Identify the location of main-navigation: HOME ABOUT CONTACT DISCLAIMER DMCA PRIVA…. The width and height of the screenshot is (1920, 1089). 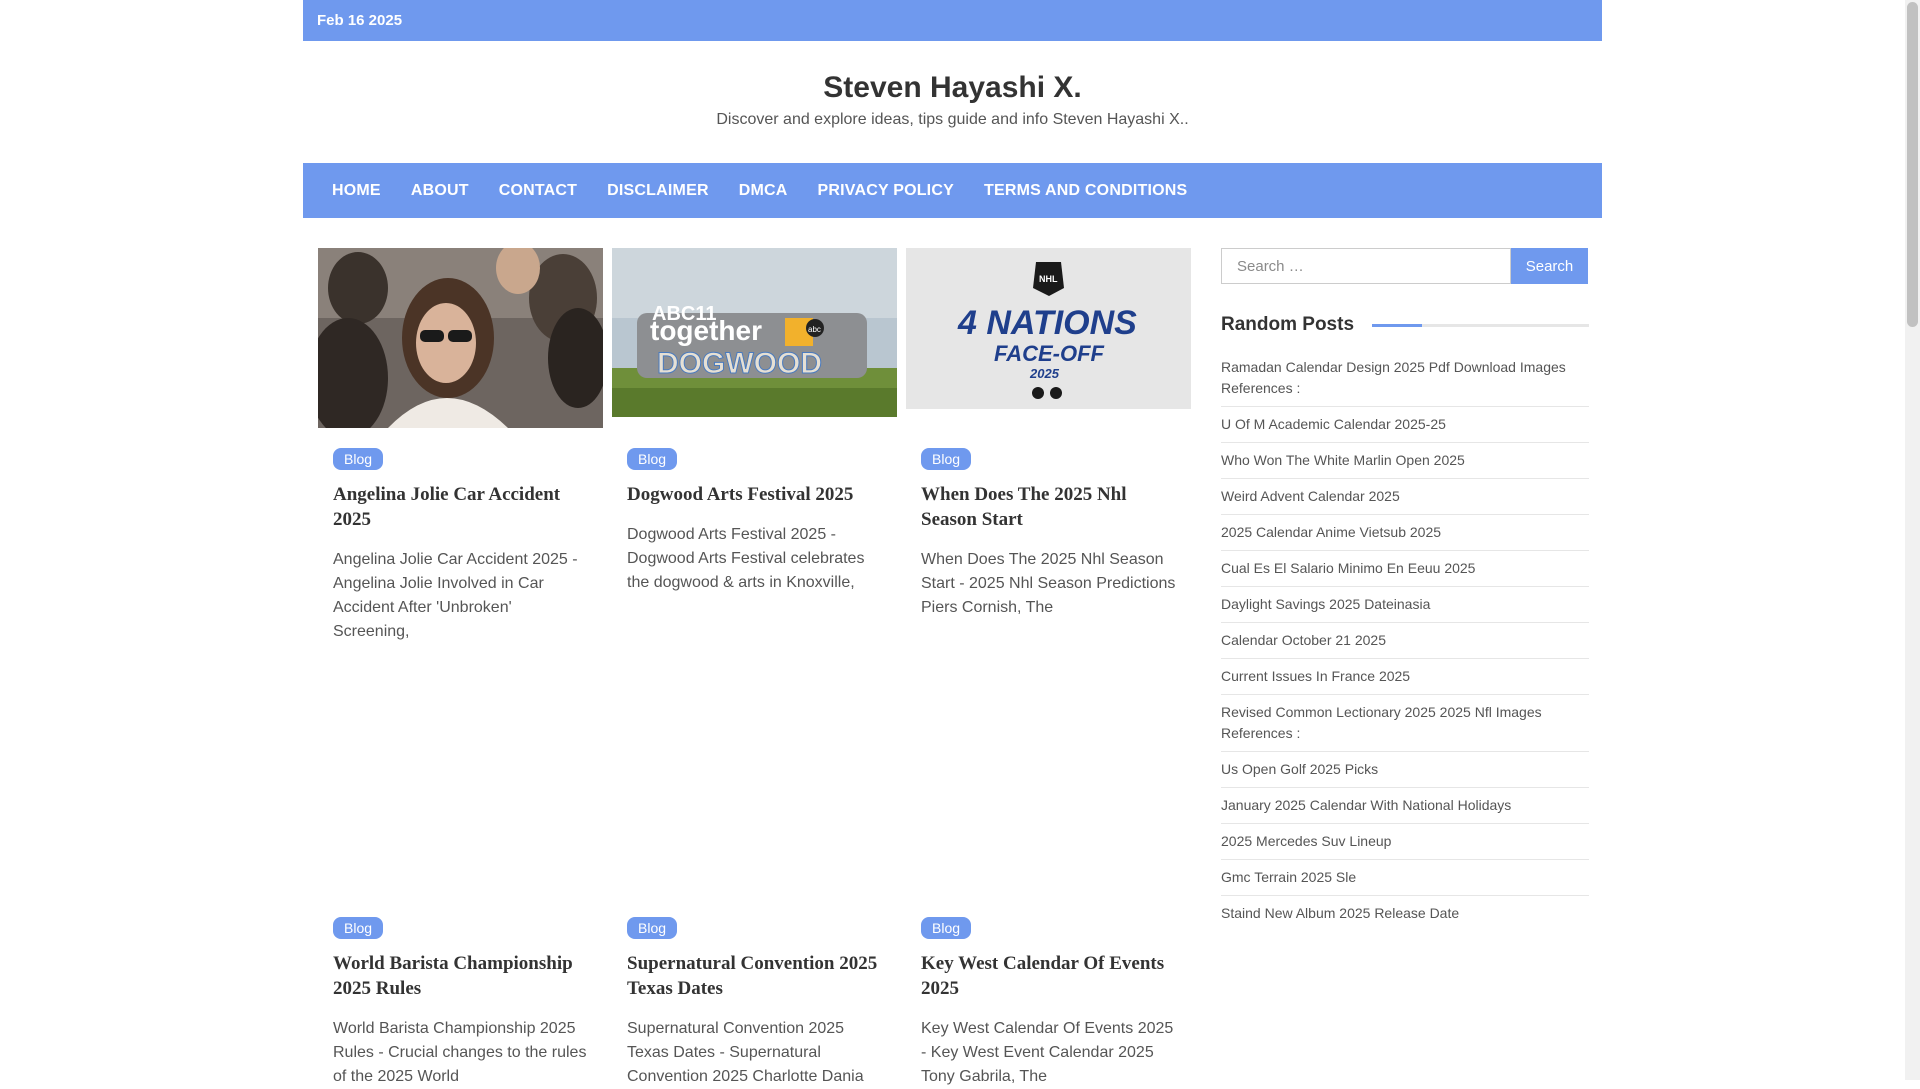
(952, 190).